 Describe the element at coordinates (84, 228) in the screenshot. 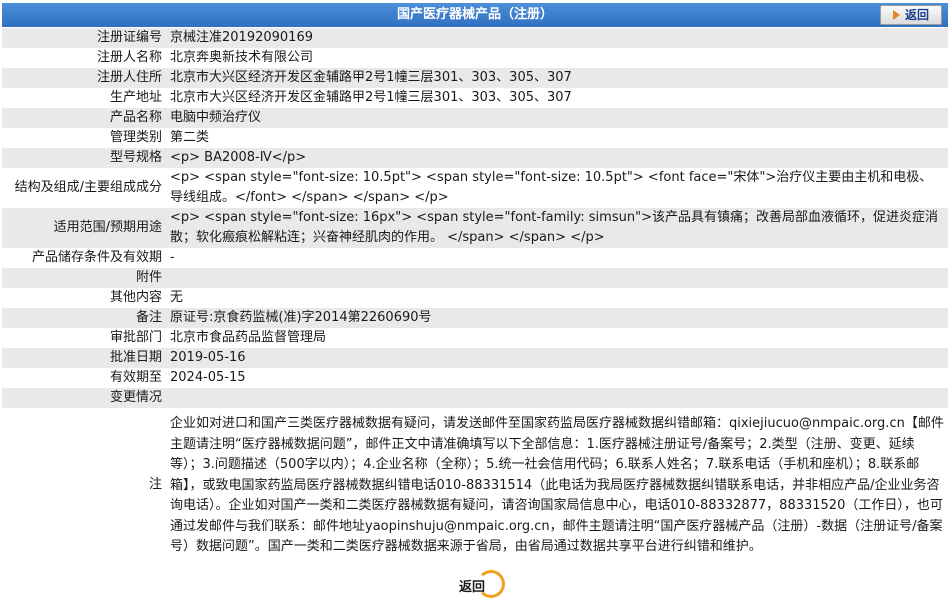

I see `field-label: 适用范围/预期用途` at that location.